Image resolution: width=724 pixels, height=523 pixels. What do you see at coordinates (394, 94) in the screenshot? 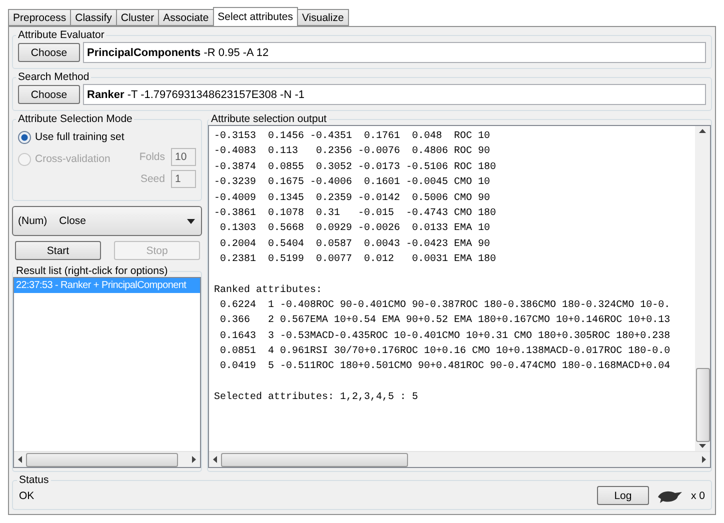
I see `options-field: Ranker -T -1.7976931348623157E308 -N -1` at bounding box center [394, 94].